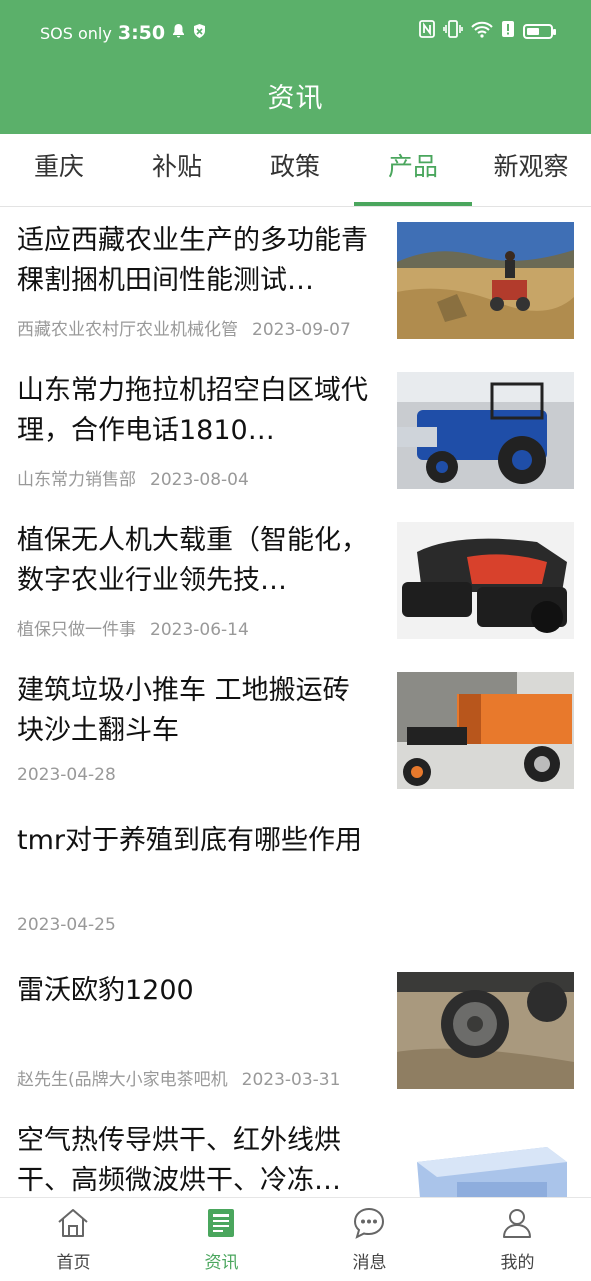 The width and height of the screenshot is (591, 1281). Describe the element at coordinates (485, 280) in the screenshot. I see `field-harvester-image` at that location.